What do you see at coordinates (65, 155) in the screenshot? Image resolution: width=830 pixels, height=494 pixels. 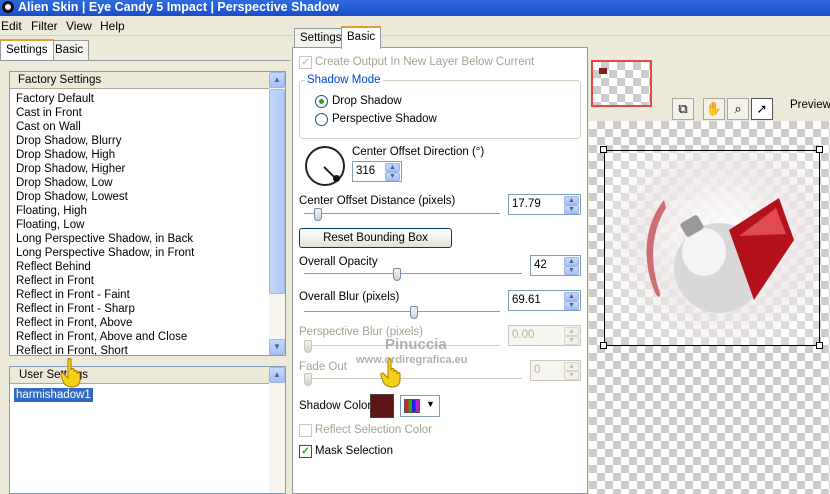 I see `preset-item: Drop Shadow, High` at bounding box center [65, 155].